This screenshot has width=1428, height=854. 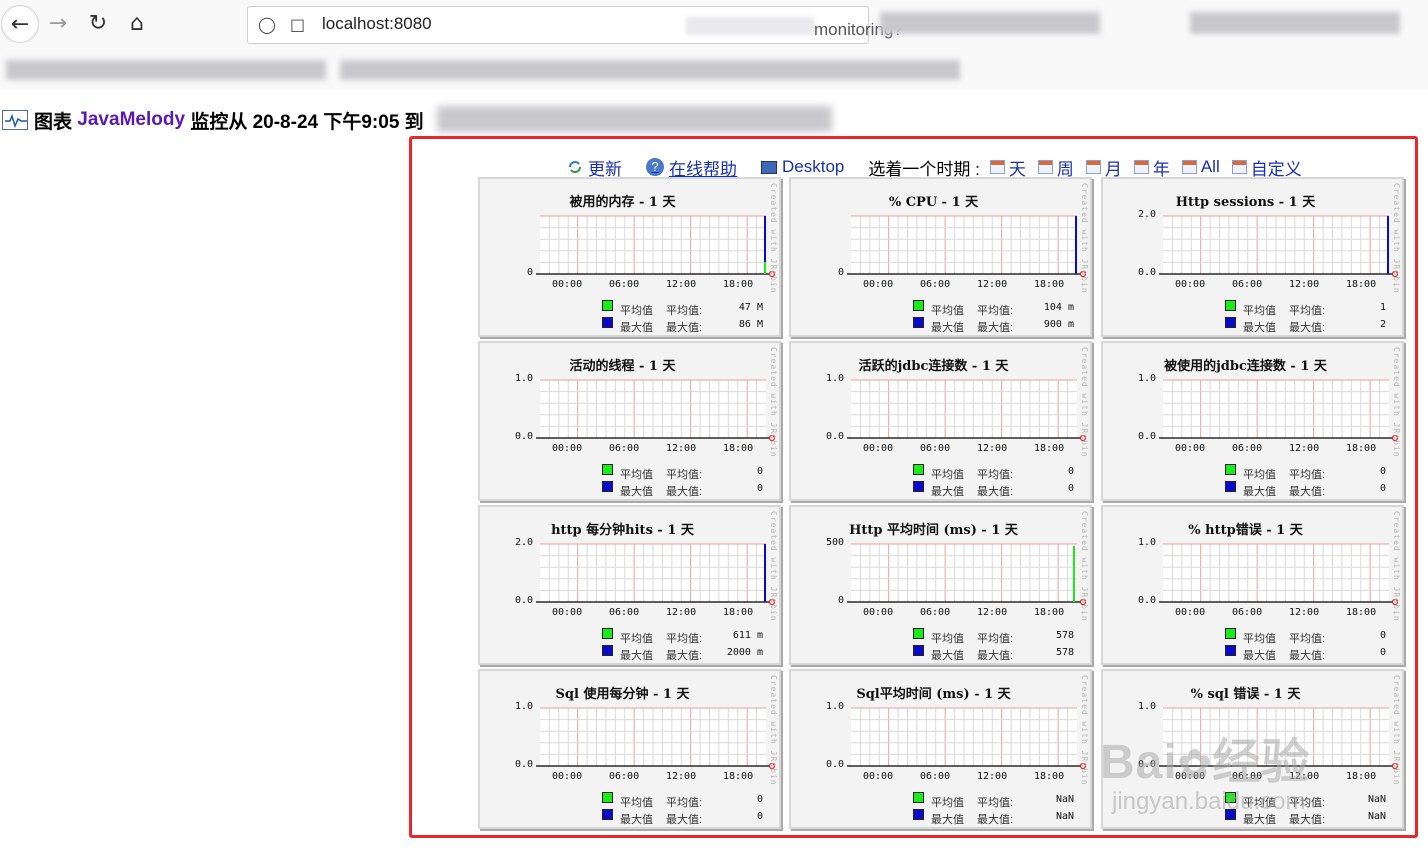 What do you see at coordinates (750, 307) in the screenshot?
I see `stat-value-avg: 47 M` at bounding box center [750, 307].